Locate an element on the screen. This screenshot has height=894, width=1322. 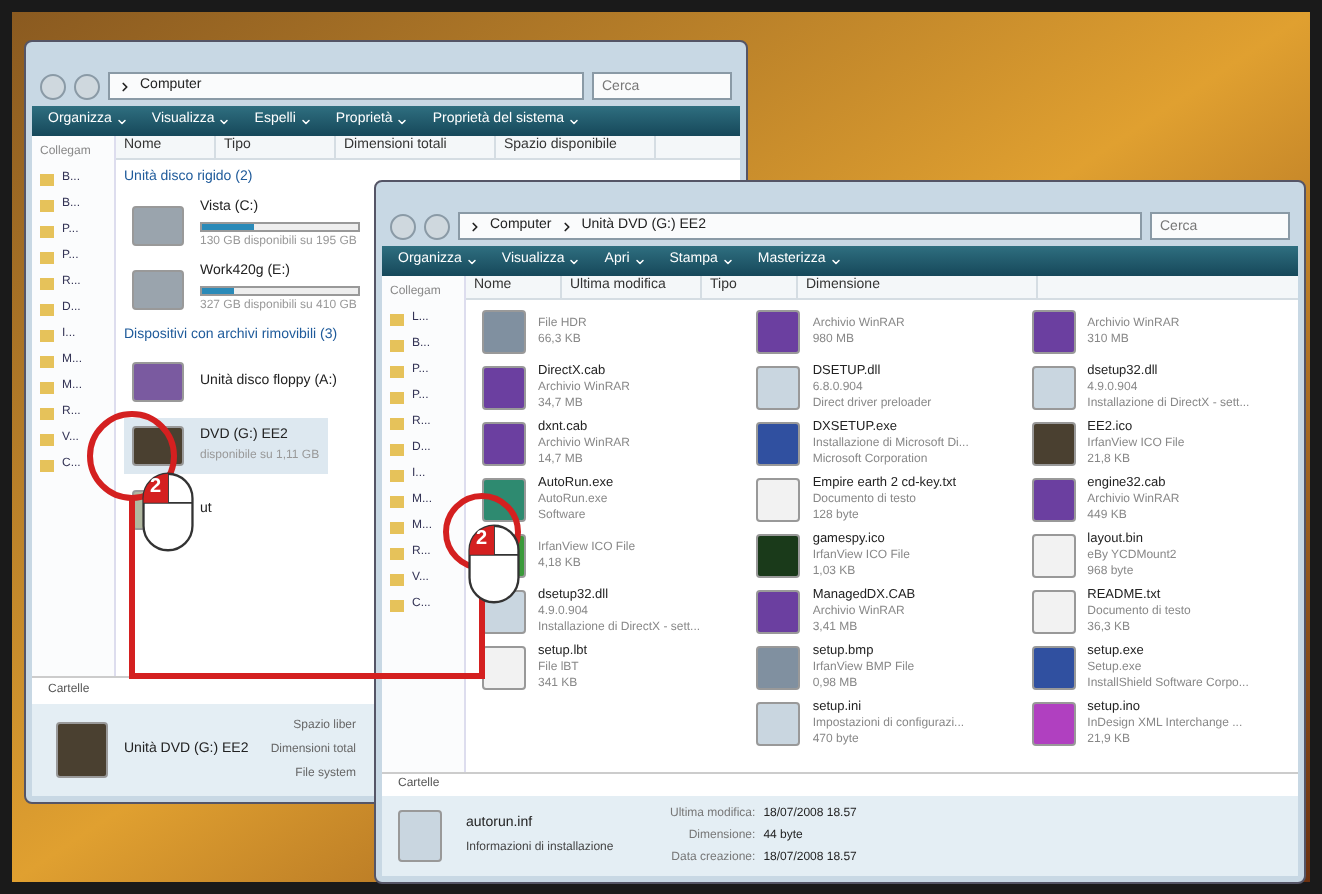
logo-file-icon is located at coordinates (1053, 444).